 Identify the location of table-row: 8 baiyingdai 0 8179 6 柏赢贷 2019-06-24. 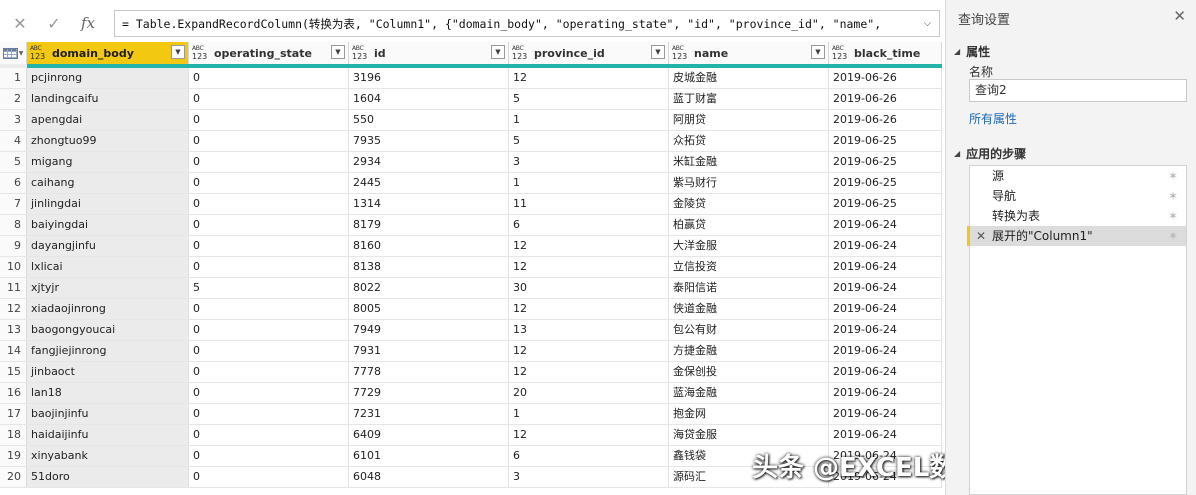
(471, 225).